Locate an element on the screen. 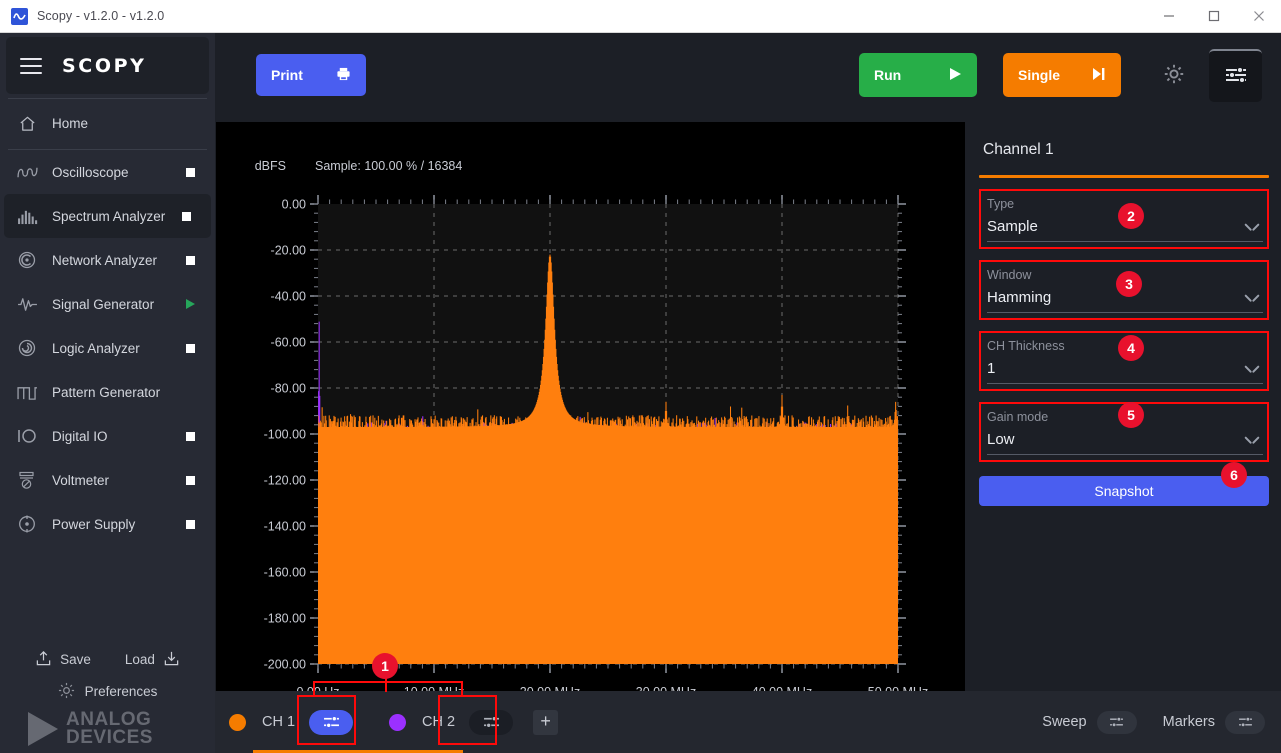 The image size is (1281, 753). sidebar-item-power-supply: Power Supply is located at coordinates (107, 524).